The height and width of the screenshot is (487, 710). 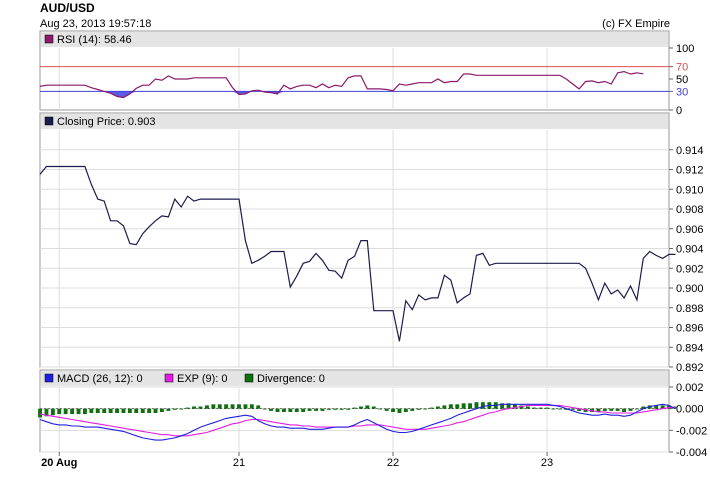 What do you see at coordinates (690, 388) in the screenshot?
I see `macd-tick-label-3: 0.002` at bounding box center [690, 388].